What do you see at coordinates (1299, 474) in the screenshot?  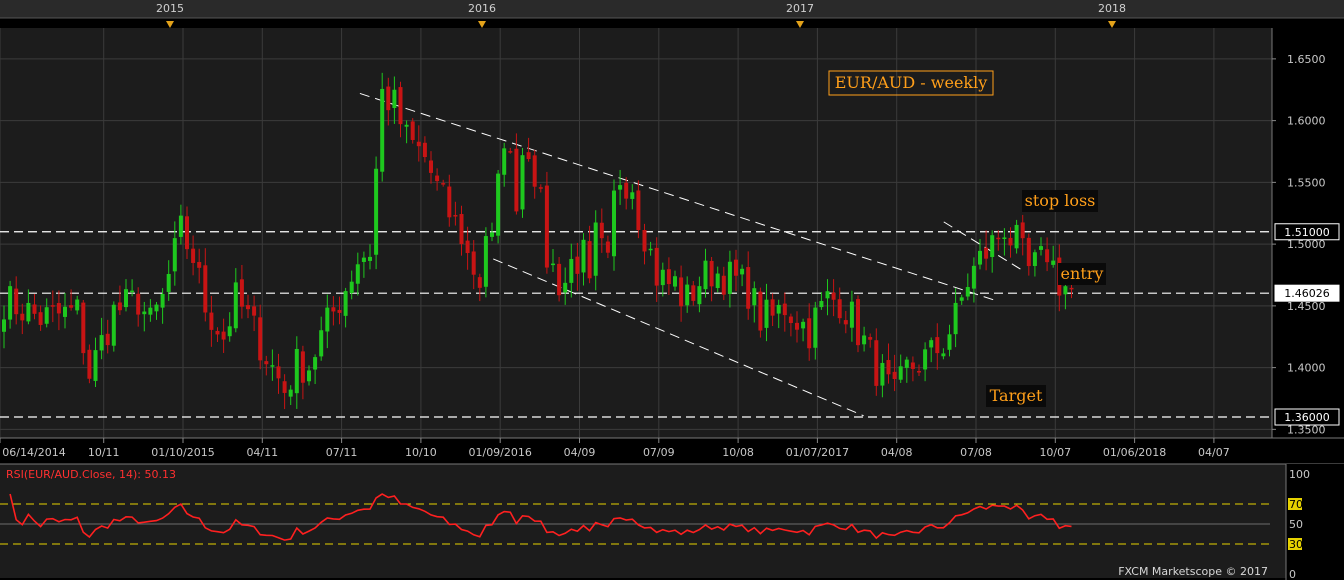 I see `rsi-tick-label: 100` at bounding box center [1299, 474].